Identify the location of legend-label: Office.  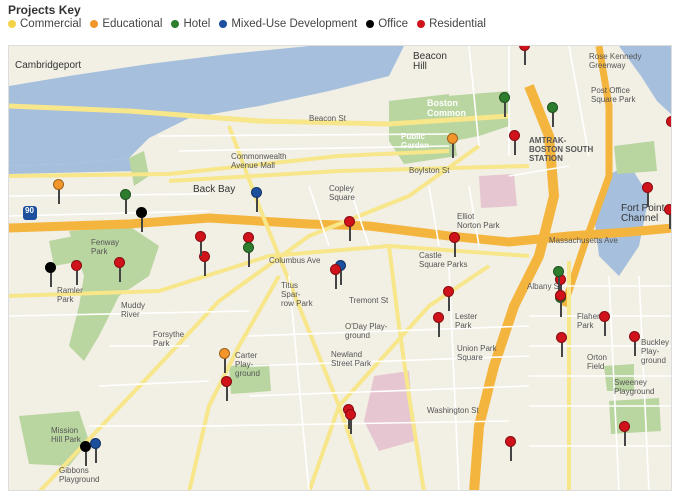
(393, 24).